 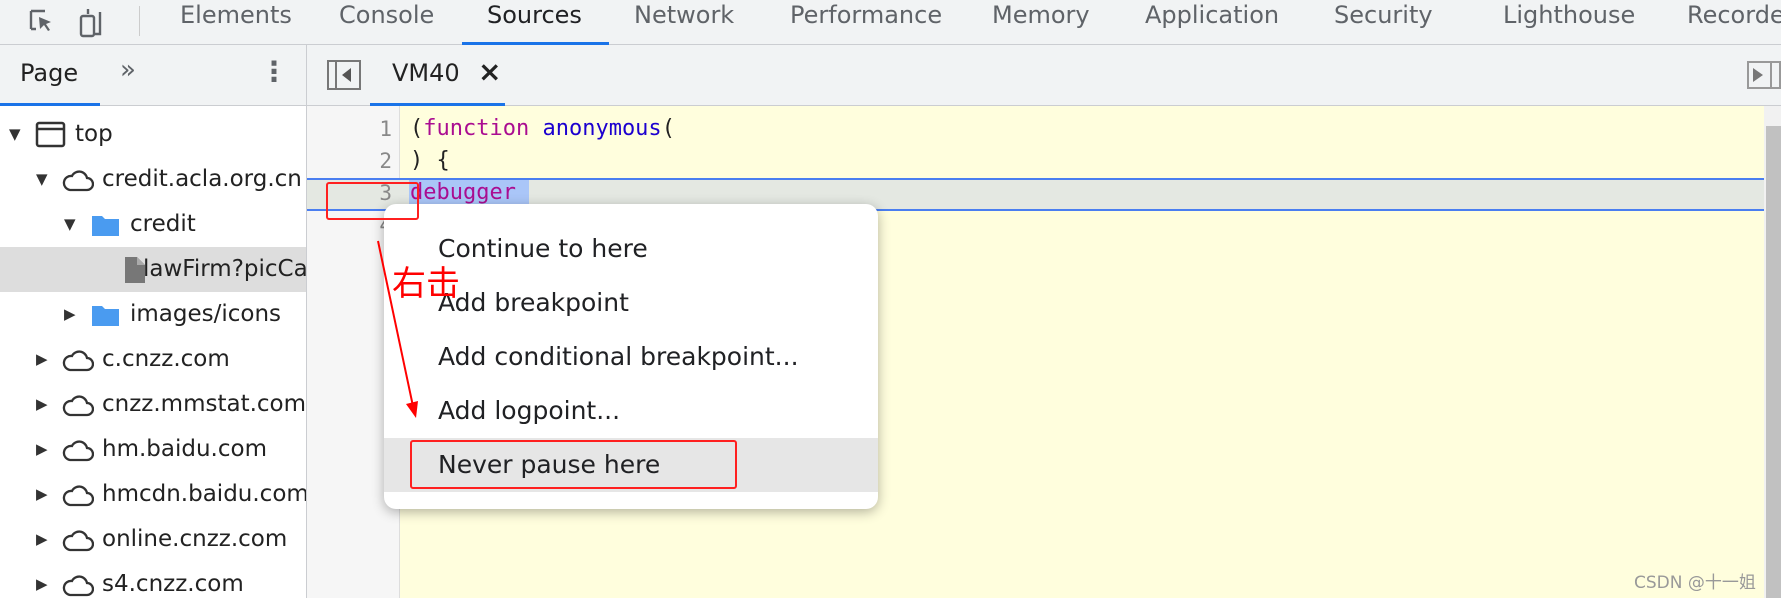 I want to click on tree-item: ▶ hm.baidu.com, so click(x=153, y=449).